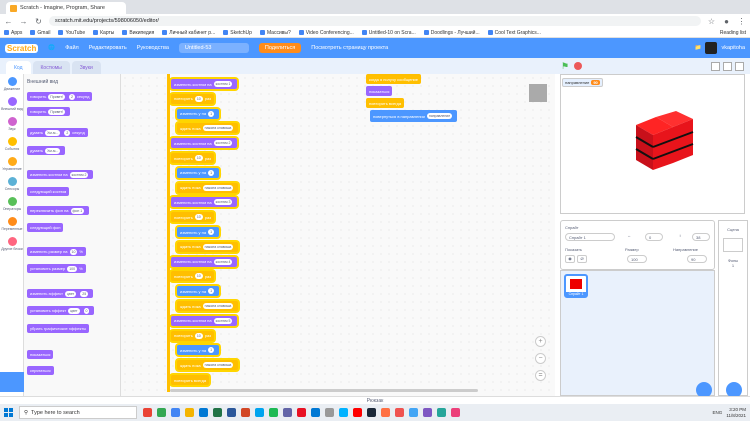 This screenshot has height=421, width=750. Describe the element at coordinates (60, 293) in the screenshot. I see `palette-block: изменить эффект цвет 25` at that location.